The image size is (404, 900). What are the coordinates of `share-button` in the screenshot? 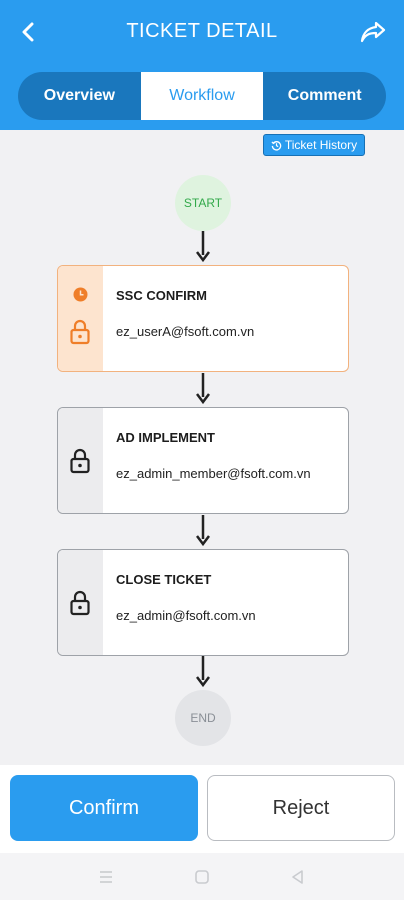 It's located at (373, 32).